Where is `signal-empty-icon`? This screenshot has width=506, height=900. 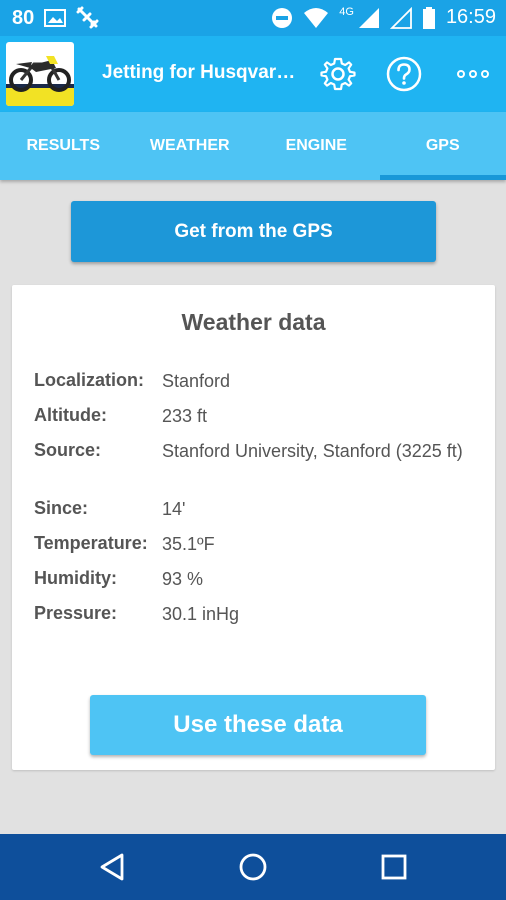
signal-empty-icon is located at coordinates (400, 17).